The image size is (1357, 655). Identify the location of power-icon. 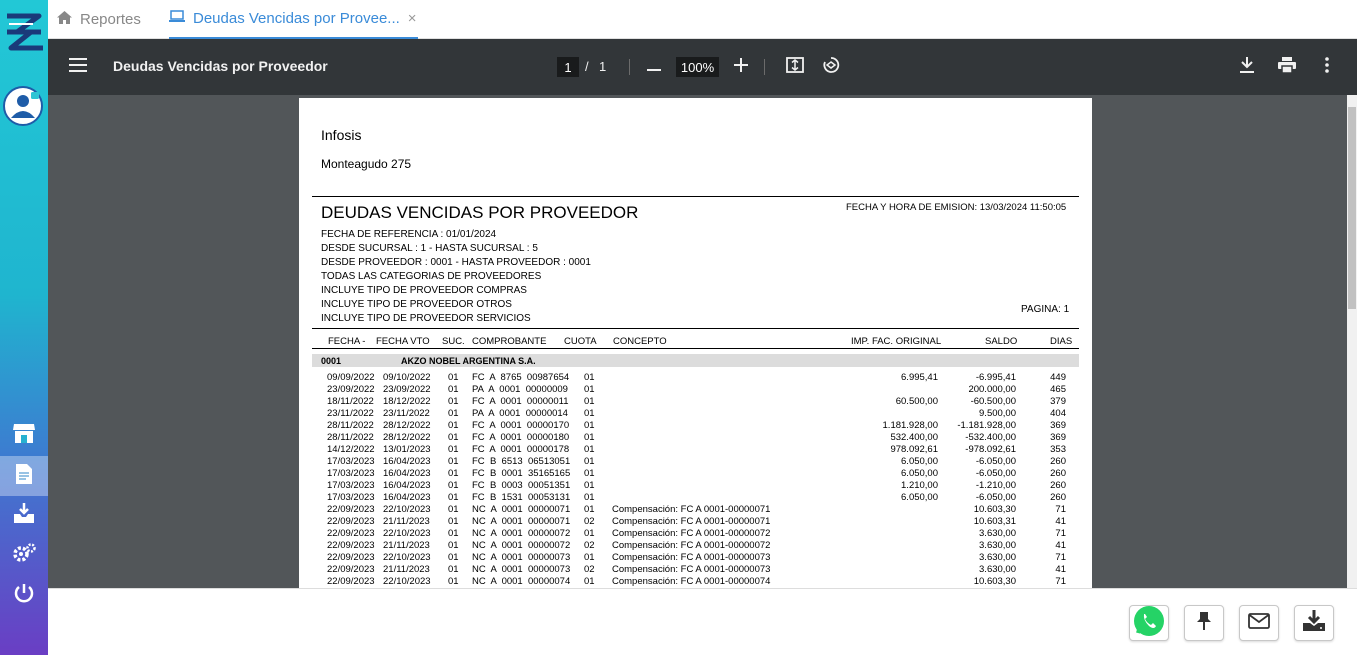
(24, 595).